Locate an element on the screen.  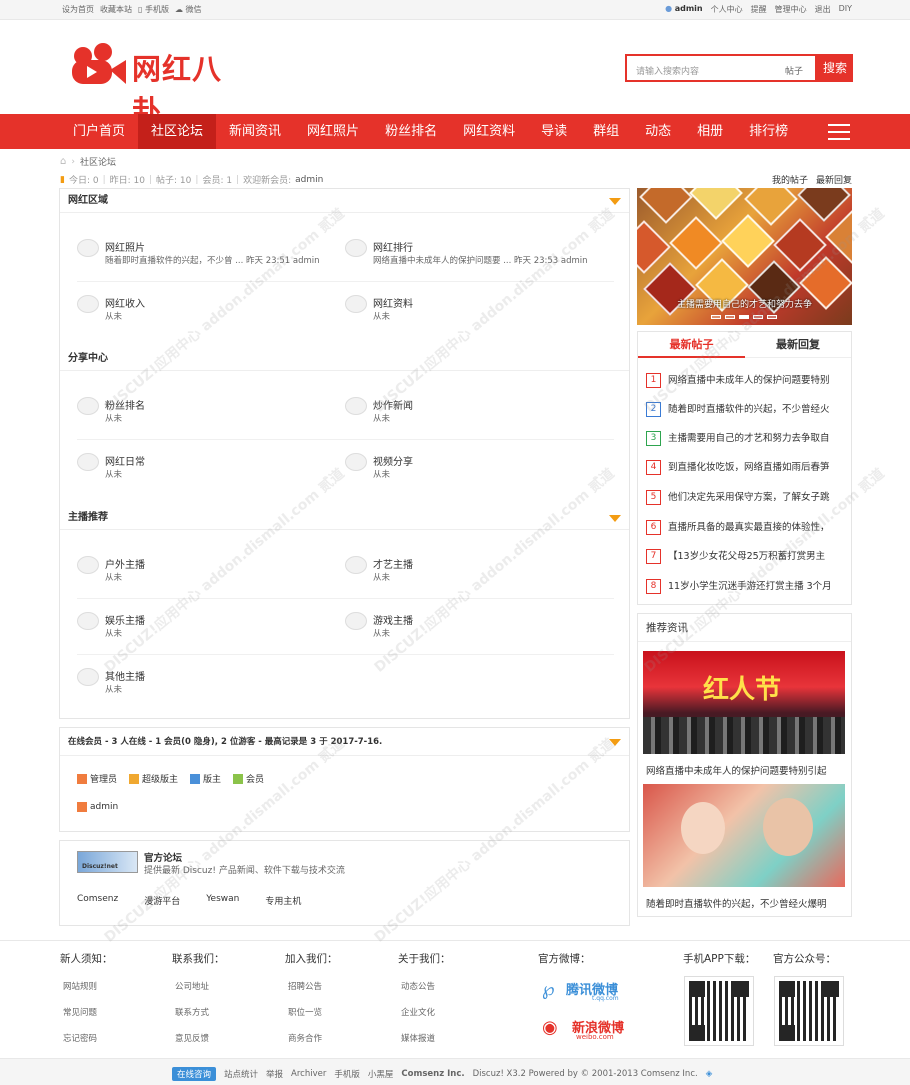
nav-item-fans: 粉丝排名 is located at coordinates (411, 131).